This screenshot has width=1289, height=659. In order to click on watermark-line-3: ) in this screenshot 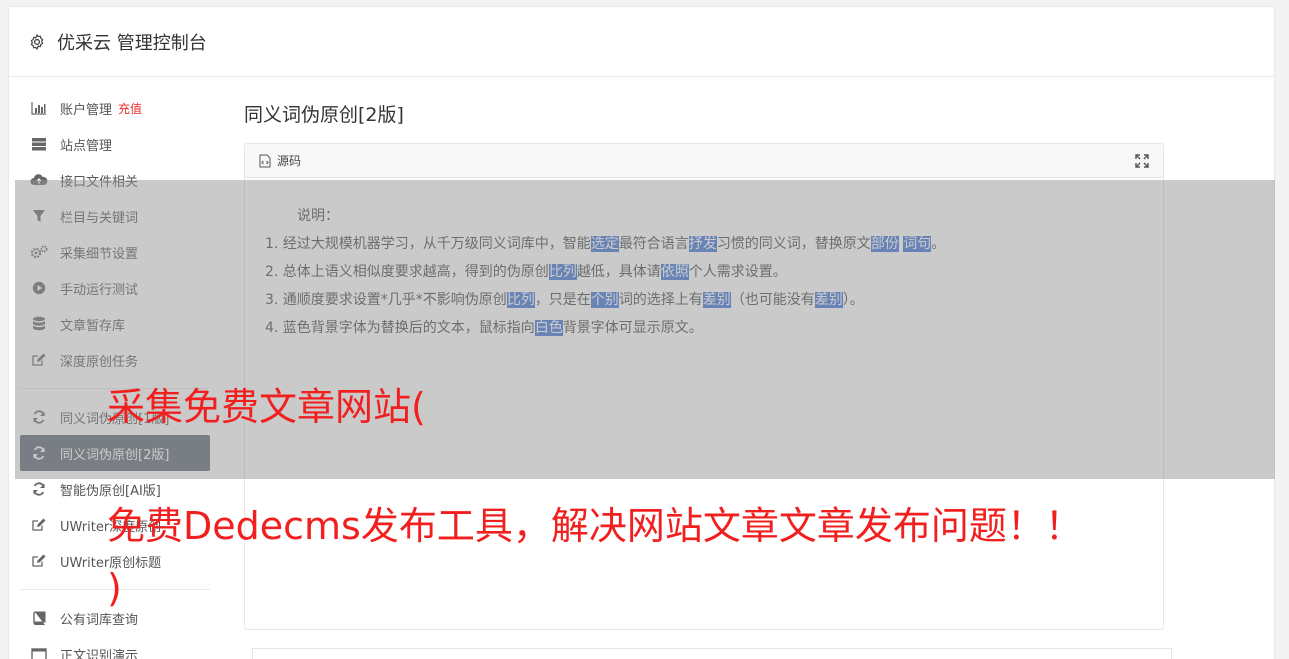, I will do `click(114, 588)`.